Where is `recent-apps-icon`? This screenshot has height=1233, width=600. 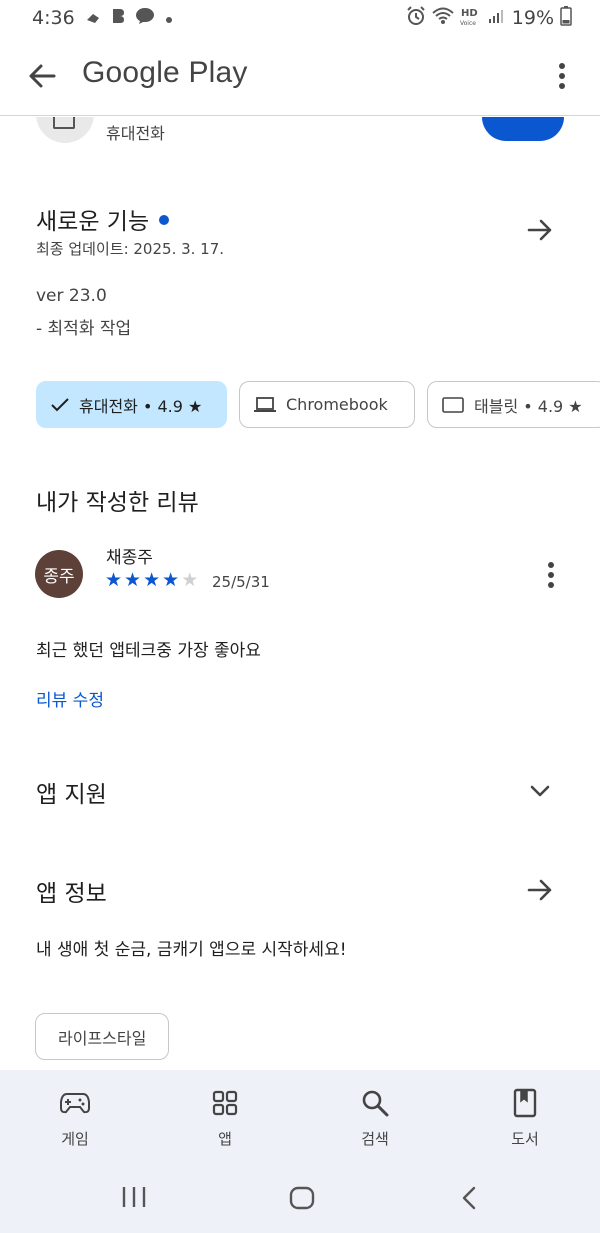 recent-apps-icon is located at coordinates (134, 1197).